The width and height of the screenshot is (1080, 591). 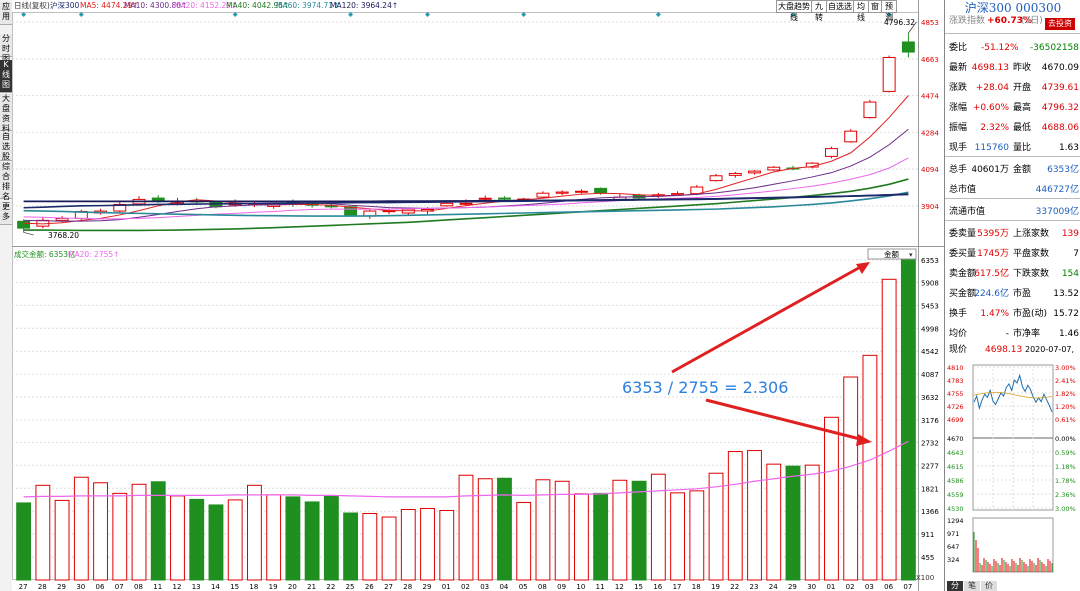 What do you see at coordinates (1031, 254) in the screenshot?
I see `quote-label-2: 平盘家数` at bounding box center [1031, 254].